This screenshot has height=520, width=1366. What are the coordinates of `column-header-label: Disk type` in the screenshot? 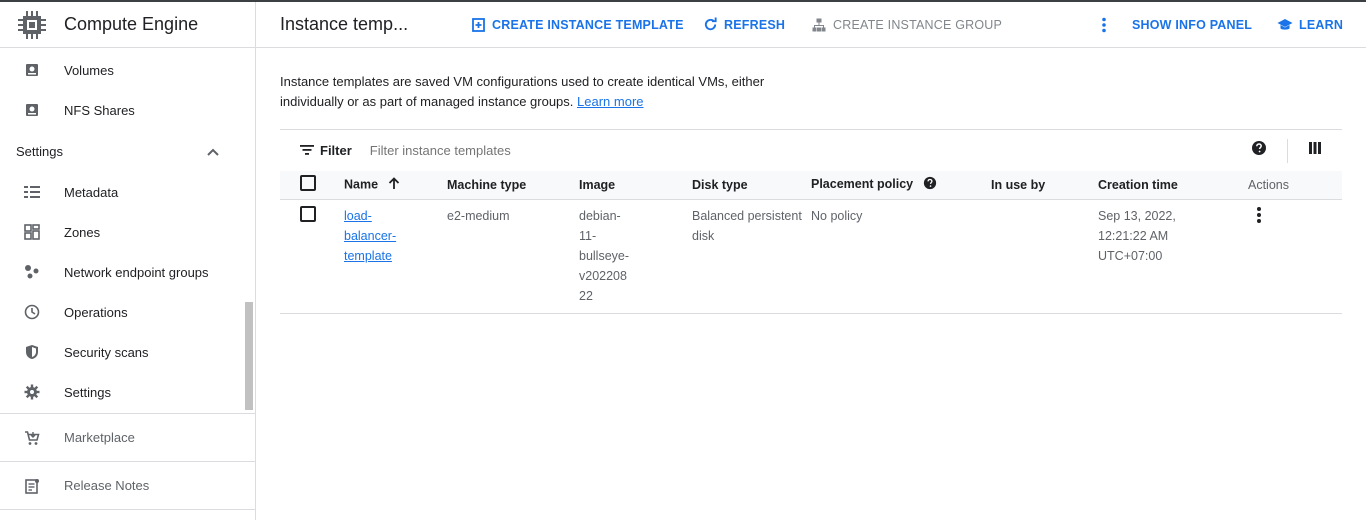 It's located at (720, 184).